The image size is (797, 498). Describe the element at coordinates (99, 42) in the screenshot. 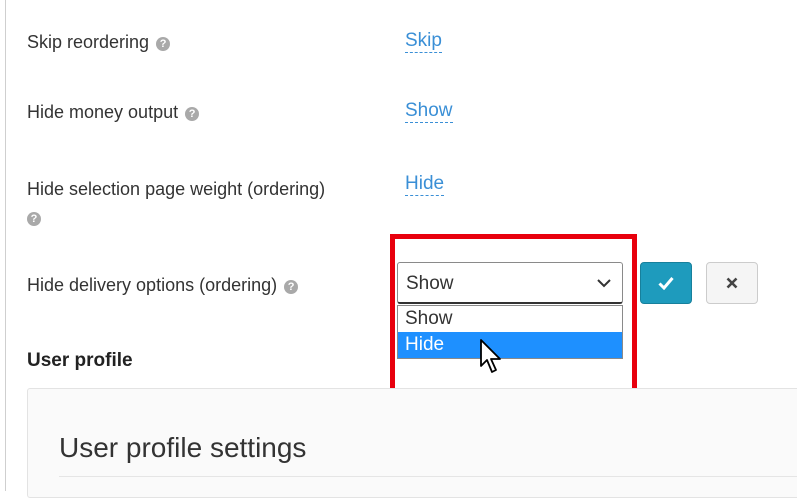

I see `setting-label-skip-reordering: Skip reordering ?` at that location.